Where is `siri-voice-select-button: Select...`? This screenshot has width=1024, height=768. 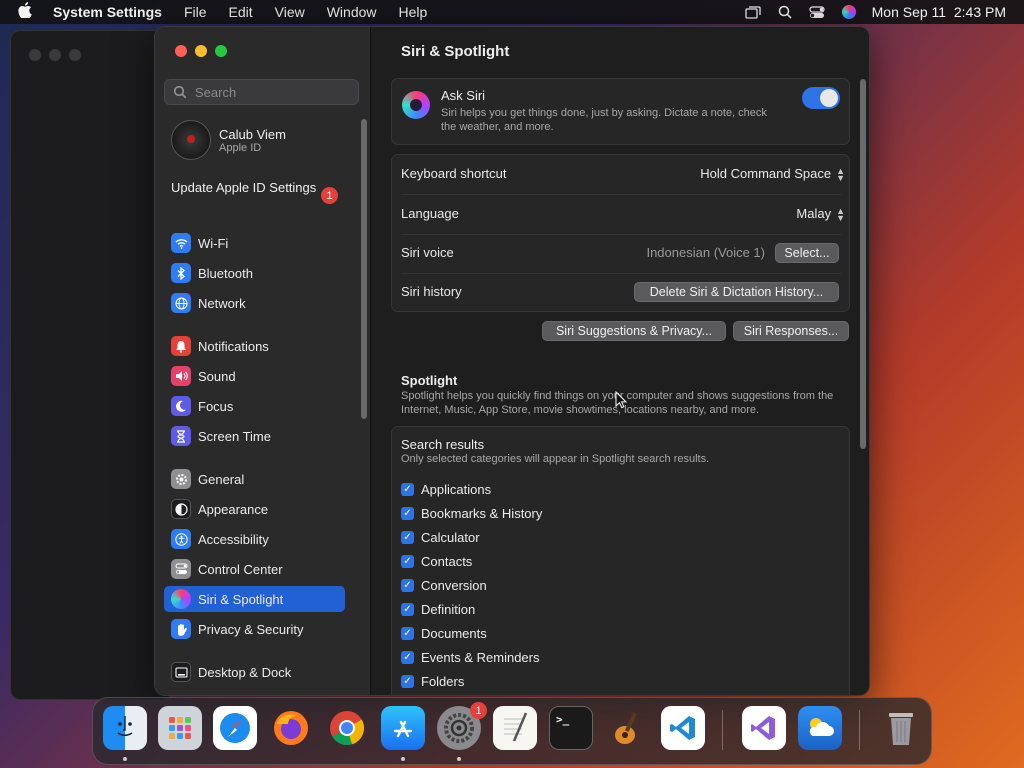
siri-voice-select-button: Select... is located at coordinates (807, 253).